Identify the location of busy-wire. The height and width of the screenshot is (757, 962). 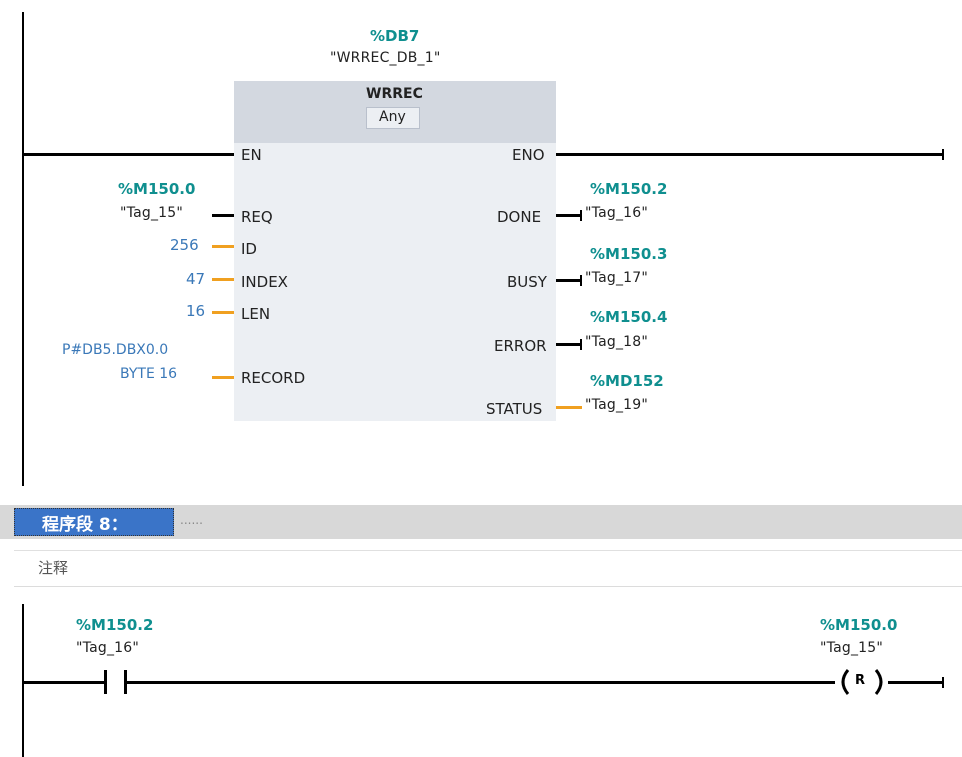
(569, 280).